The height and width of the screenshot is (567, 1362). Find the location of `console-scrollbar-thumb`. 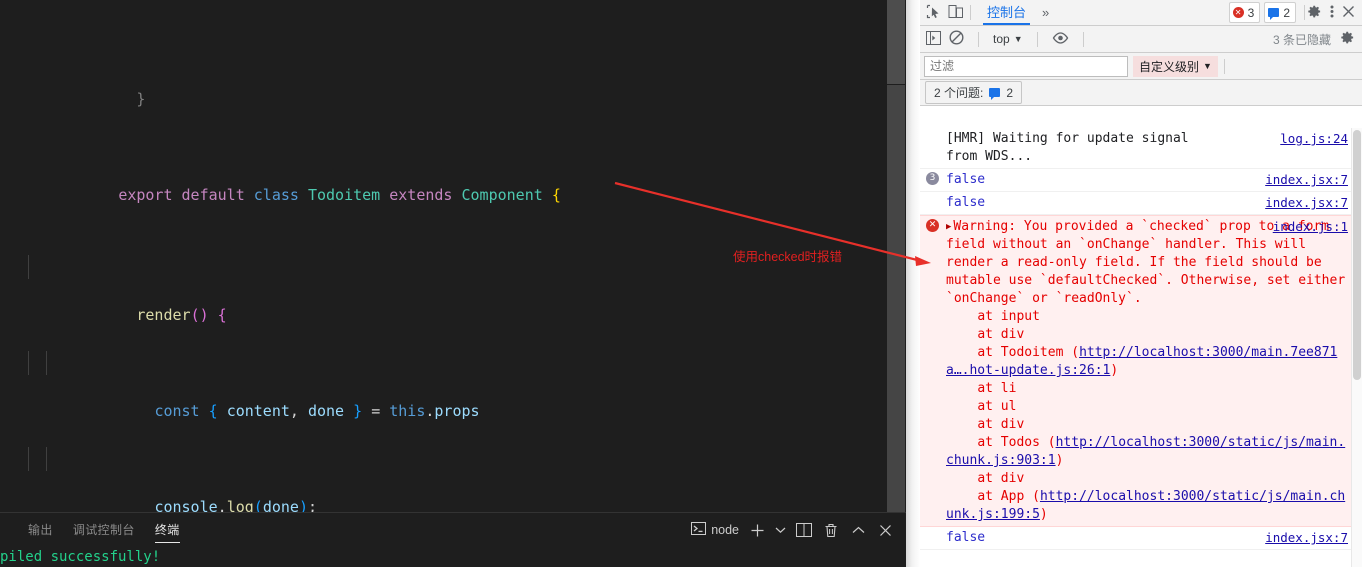

console-scrollbar-thumb is located at coordinates (1357, 255).